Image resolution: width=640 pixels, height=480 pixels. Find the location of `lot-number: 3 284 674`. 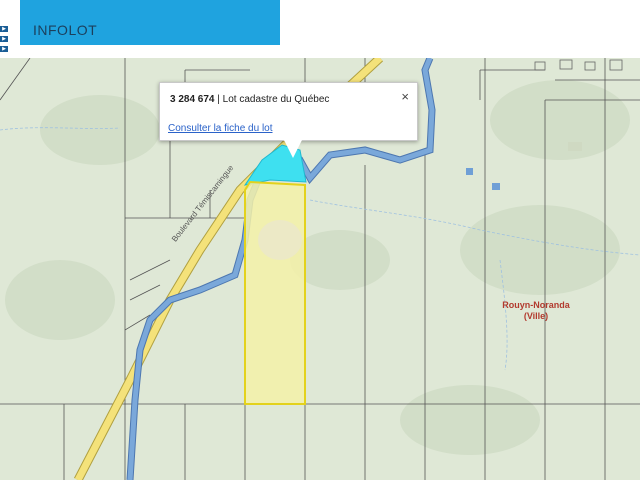

lot-number: 3 284 674 is located at coordinates (192, 99).